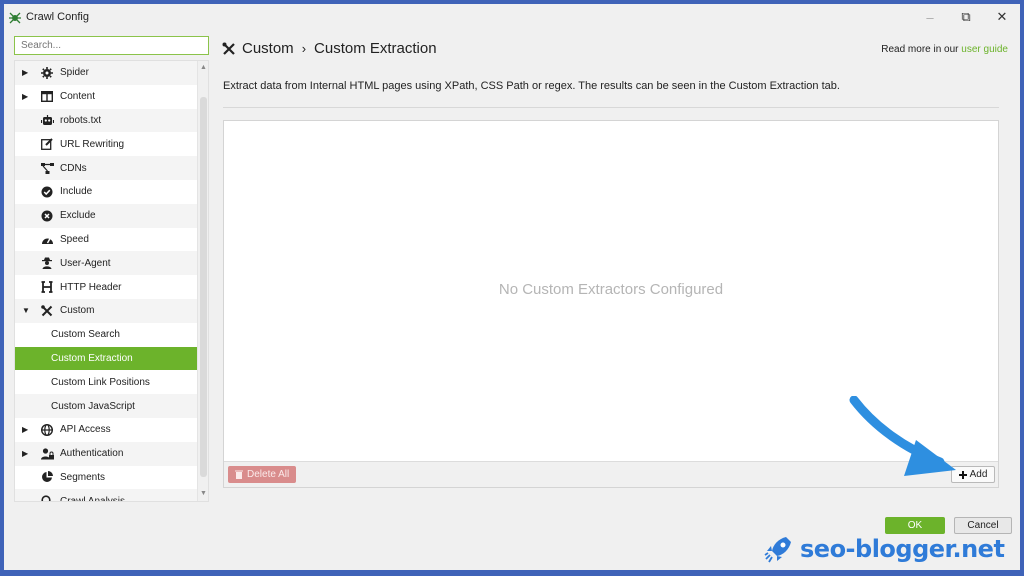  Describe the element at coordinates (100, 382) in the screenshot. I see `sidebar-item-label: Custom Link Positions` at that location.